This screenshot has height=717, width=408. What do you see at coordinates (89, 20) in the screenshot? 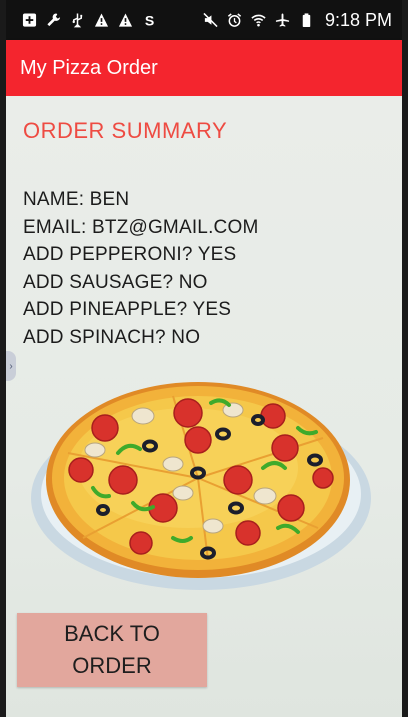
I see `status-left-icons: S` at bounding box center [89, 20].